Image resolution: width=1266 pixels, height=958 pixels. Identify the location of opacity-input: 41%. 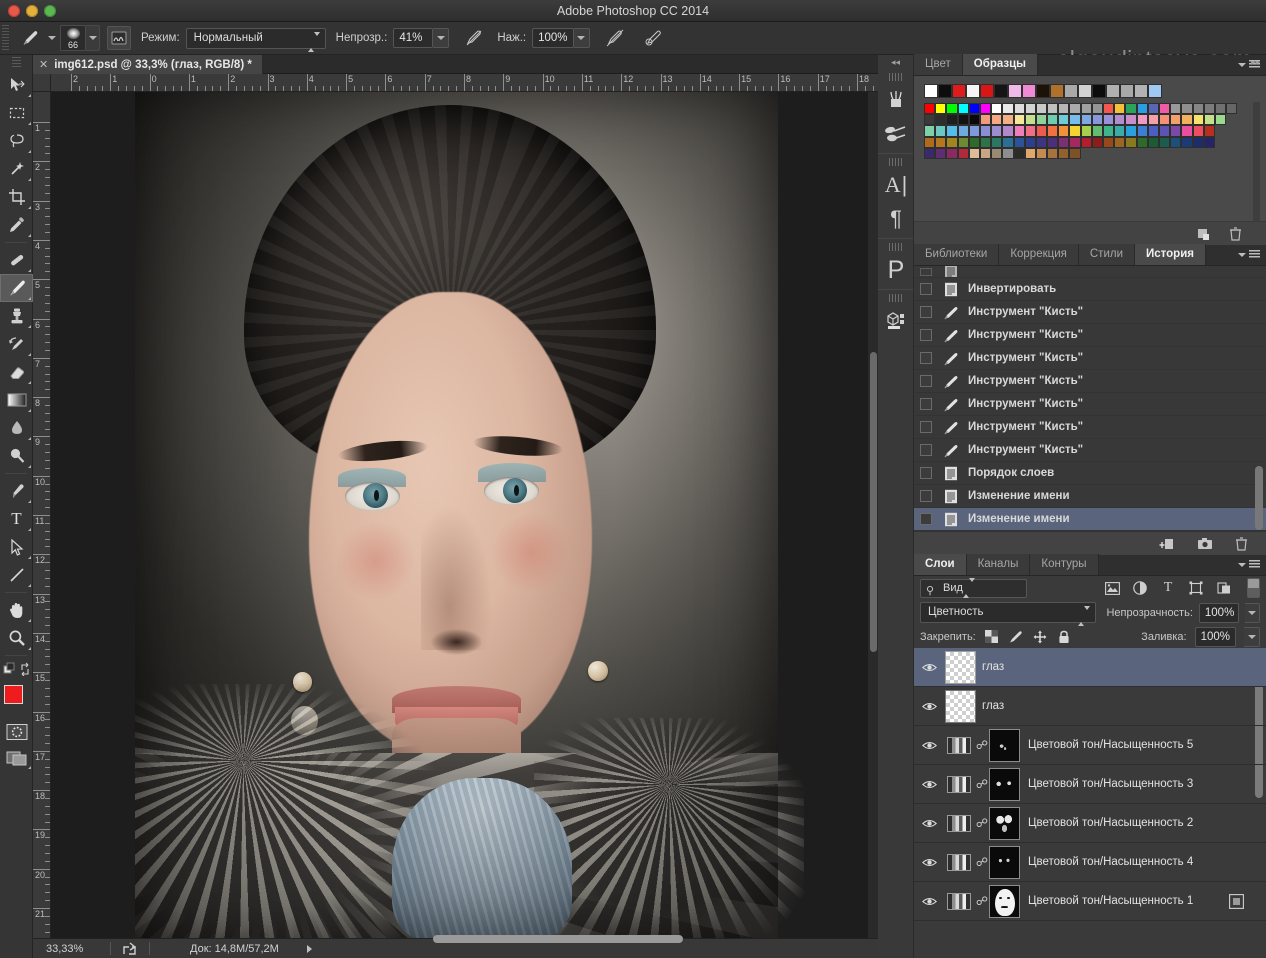
(413, 38).